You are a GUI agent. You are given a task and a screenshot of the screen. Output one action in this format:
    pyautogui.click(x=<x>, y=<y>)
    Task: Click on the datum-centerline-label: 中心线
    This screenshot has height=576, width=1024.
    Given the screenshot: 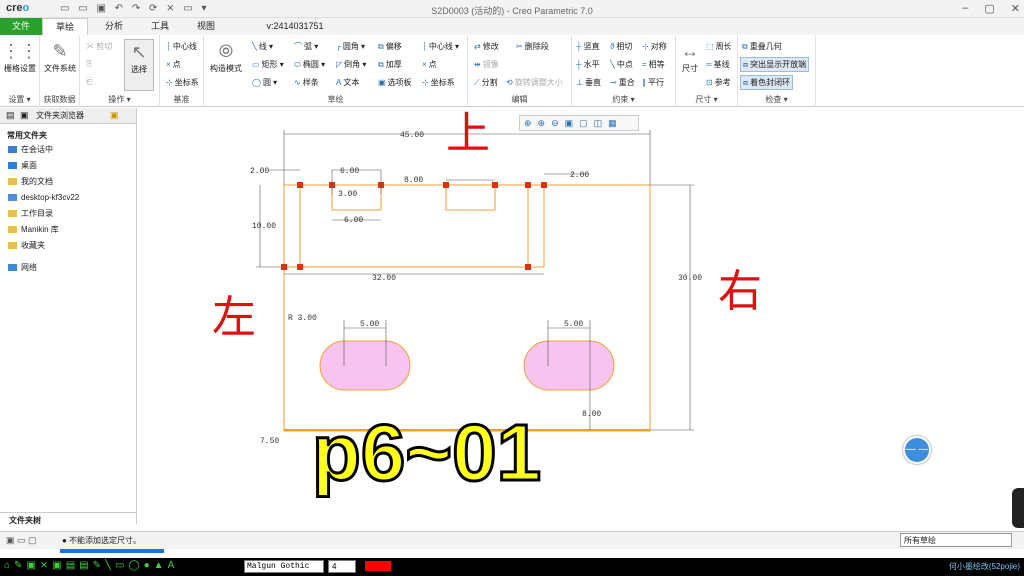 What is the action you would take?
    pyautogui.click(x=184, y=46)
    